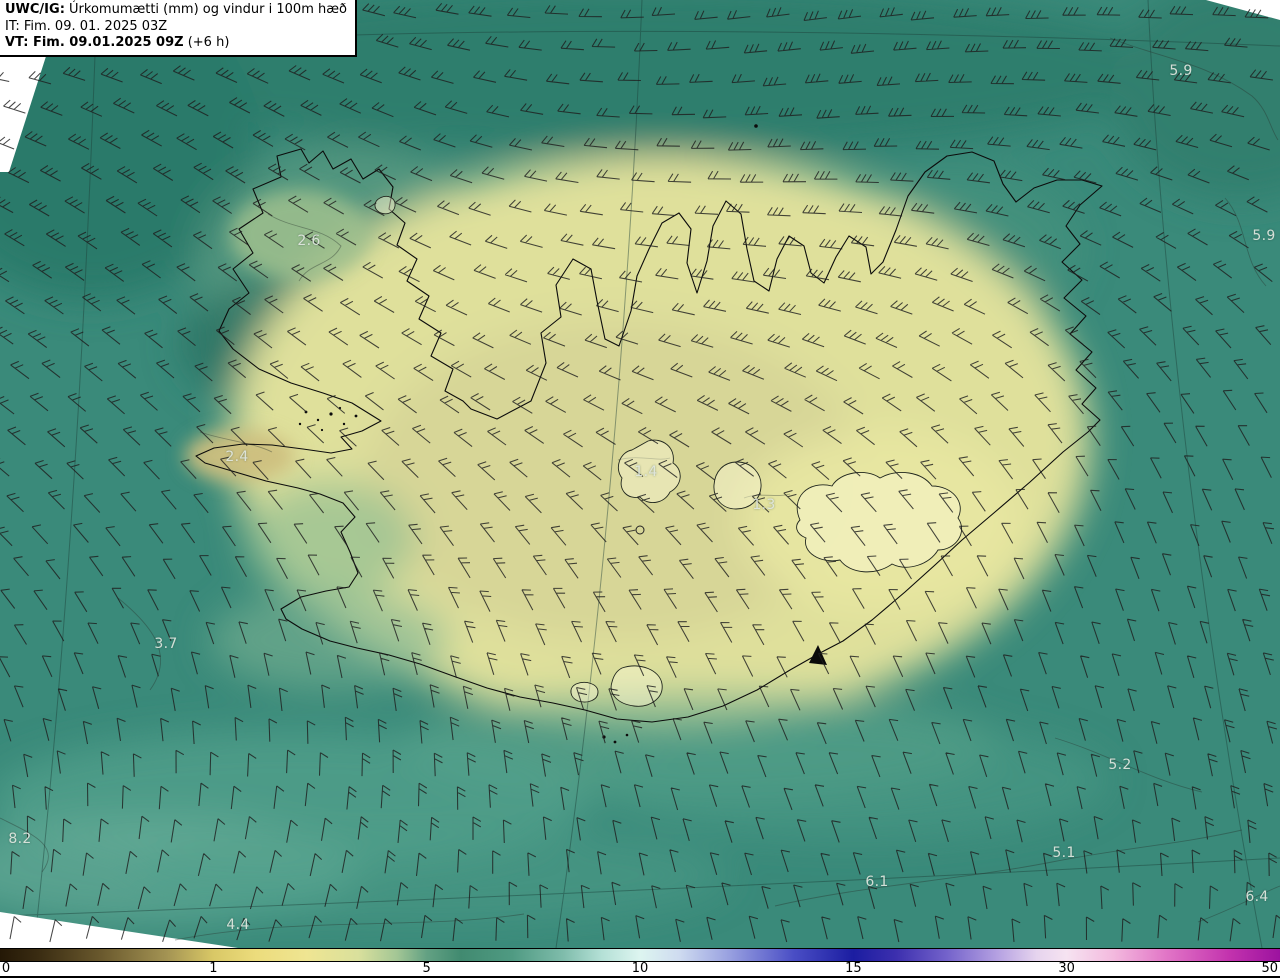 Image resolution: width=1280 pixels, height=978 pixels. Describe the element at coordinates (208, 9) in the screenshot. I see `map-title: Úrkomumætti (mm) og vindur i 100m hæð` at that location.